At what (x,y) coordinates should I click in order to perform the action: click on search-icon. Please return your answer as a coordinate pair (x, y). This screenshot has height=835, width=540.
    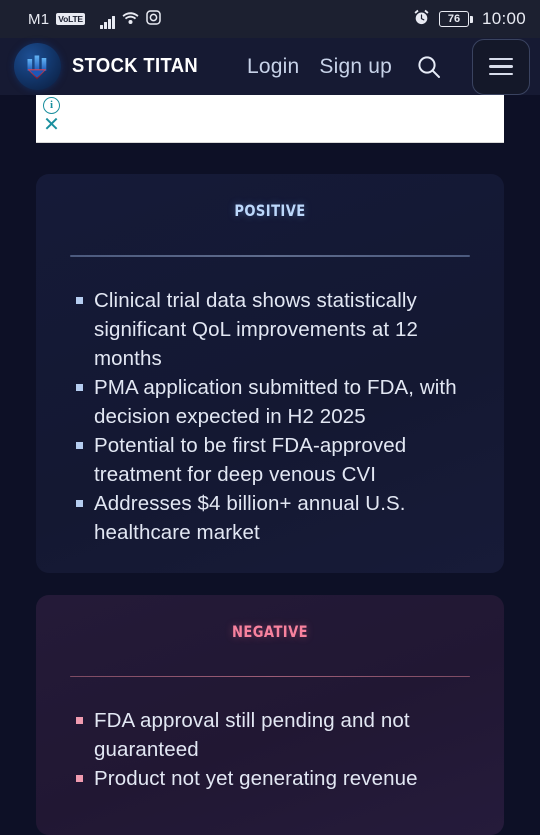
    Looking at the image, I should click on (429, 67).